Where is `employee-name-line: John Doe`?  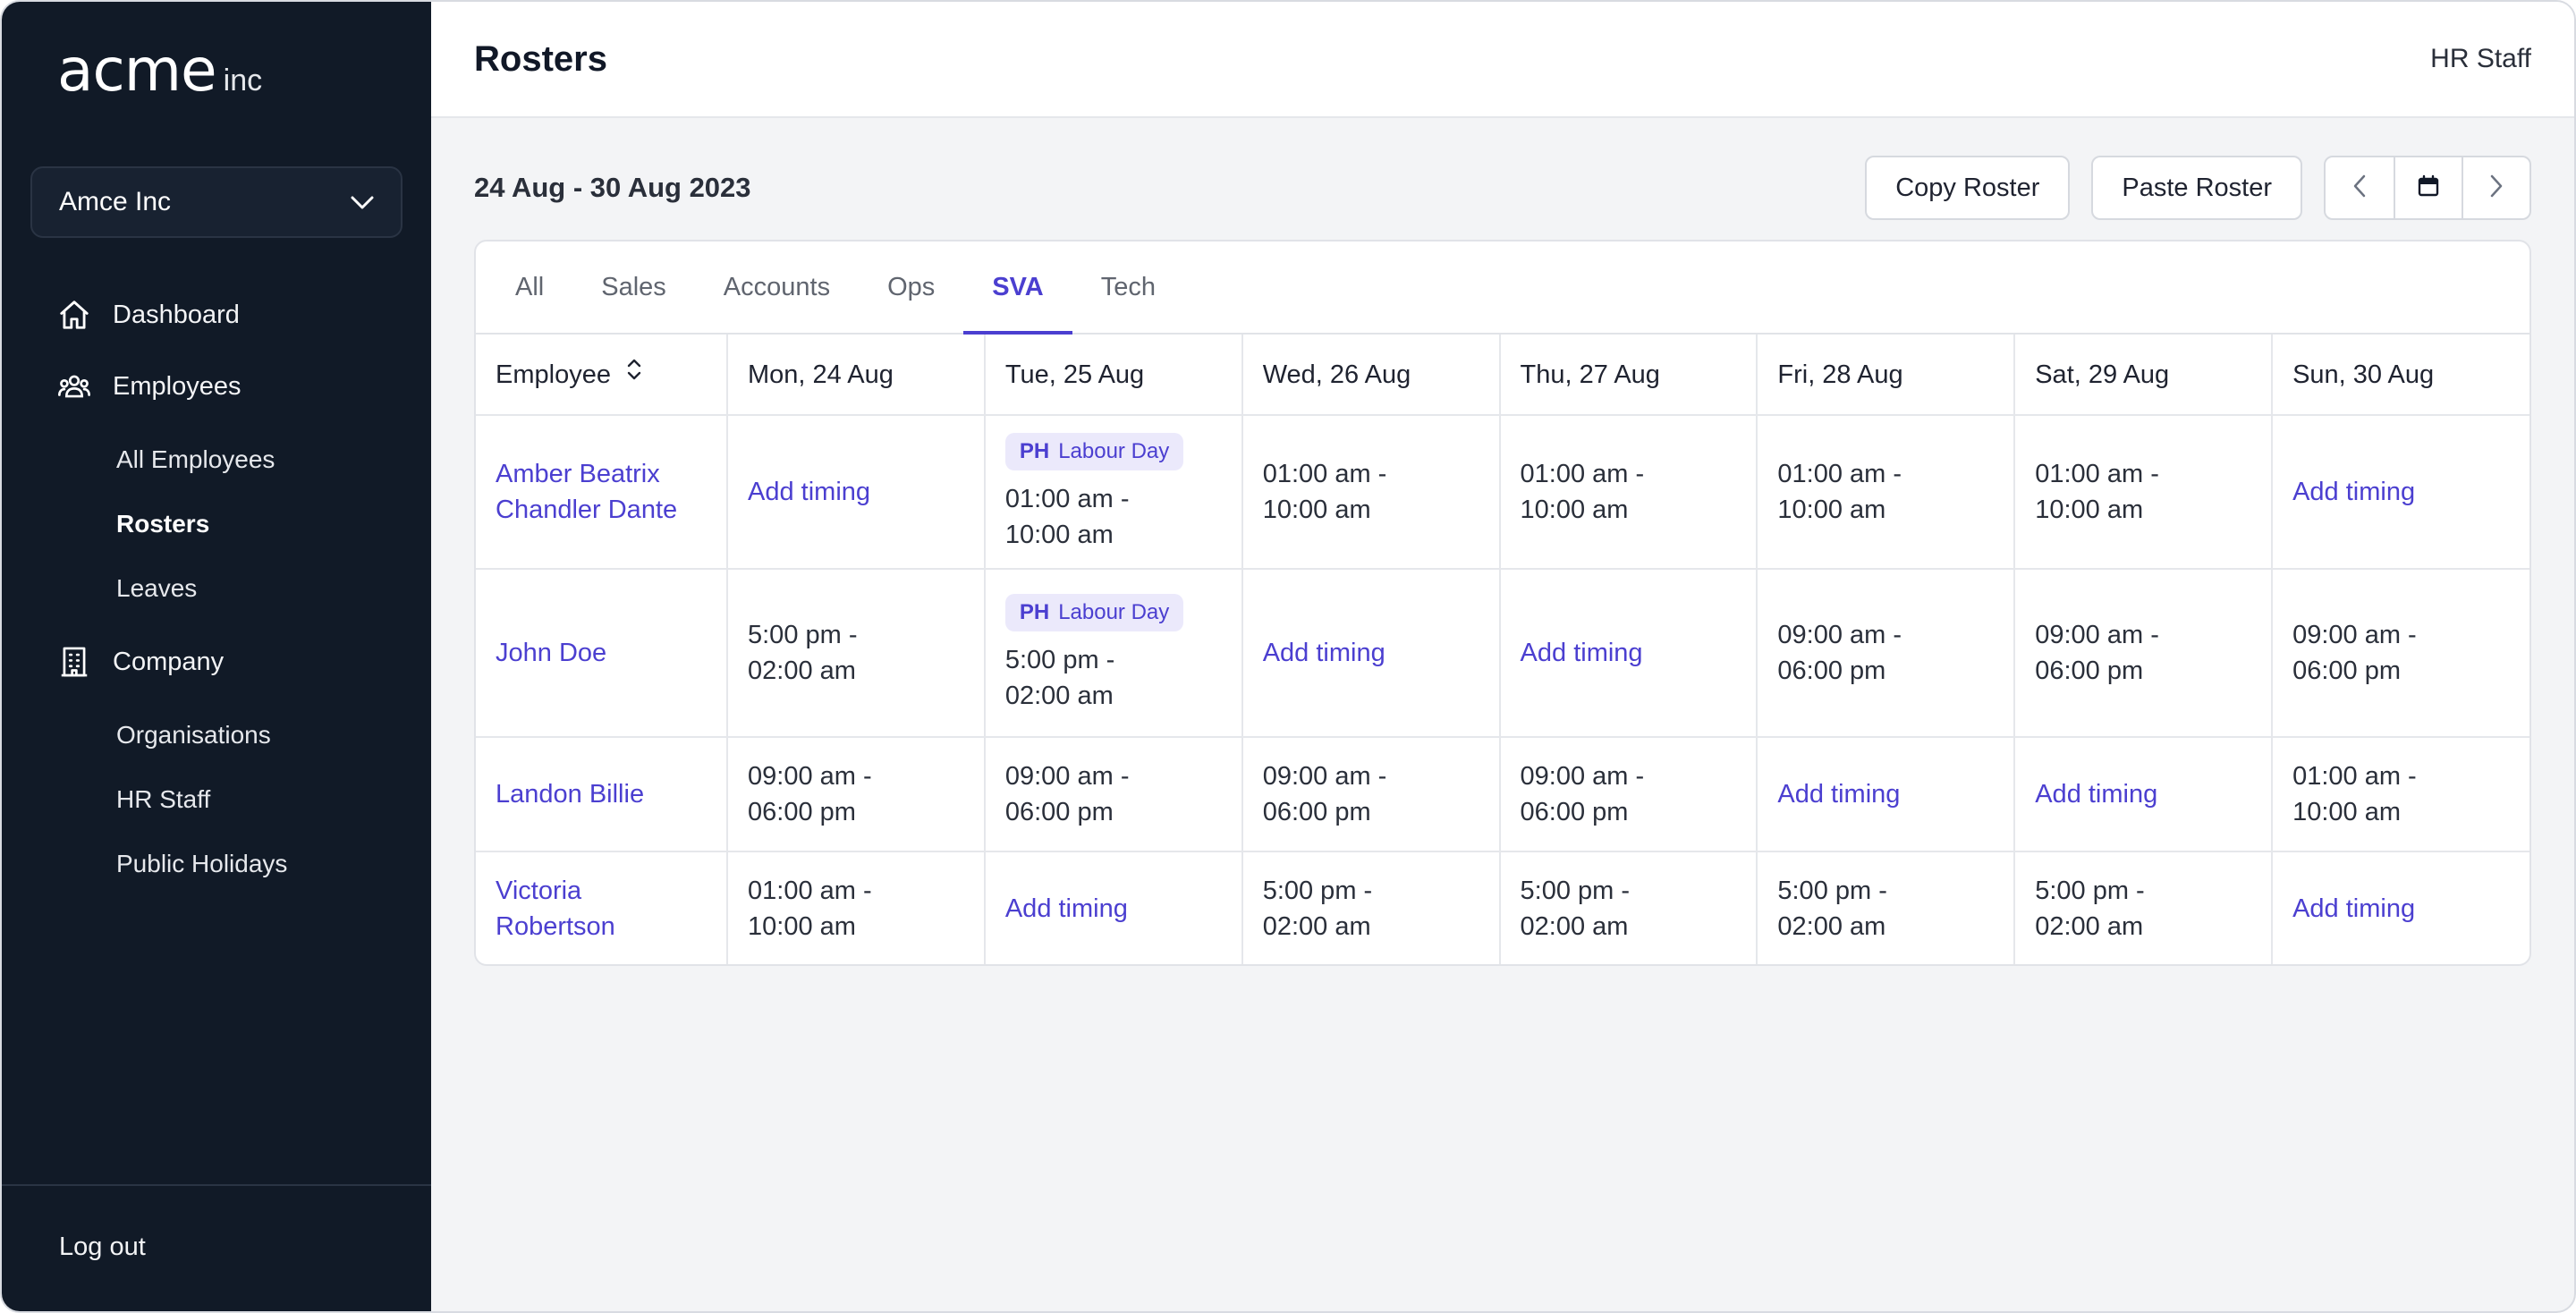 employee-name-line: John Doe is located at coordinates (551, 653).